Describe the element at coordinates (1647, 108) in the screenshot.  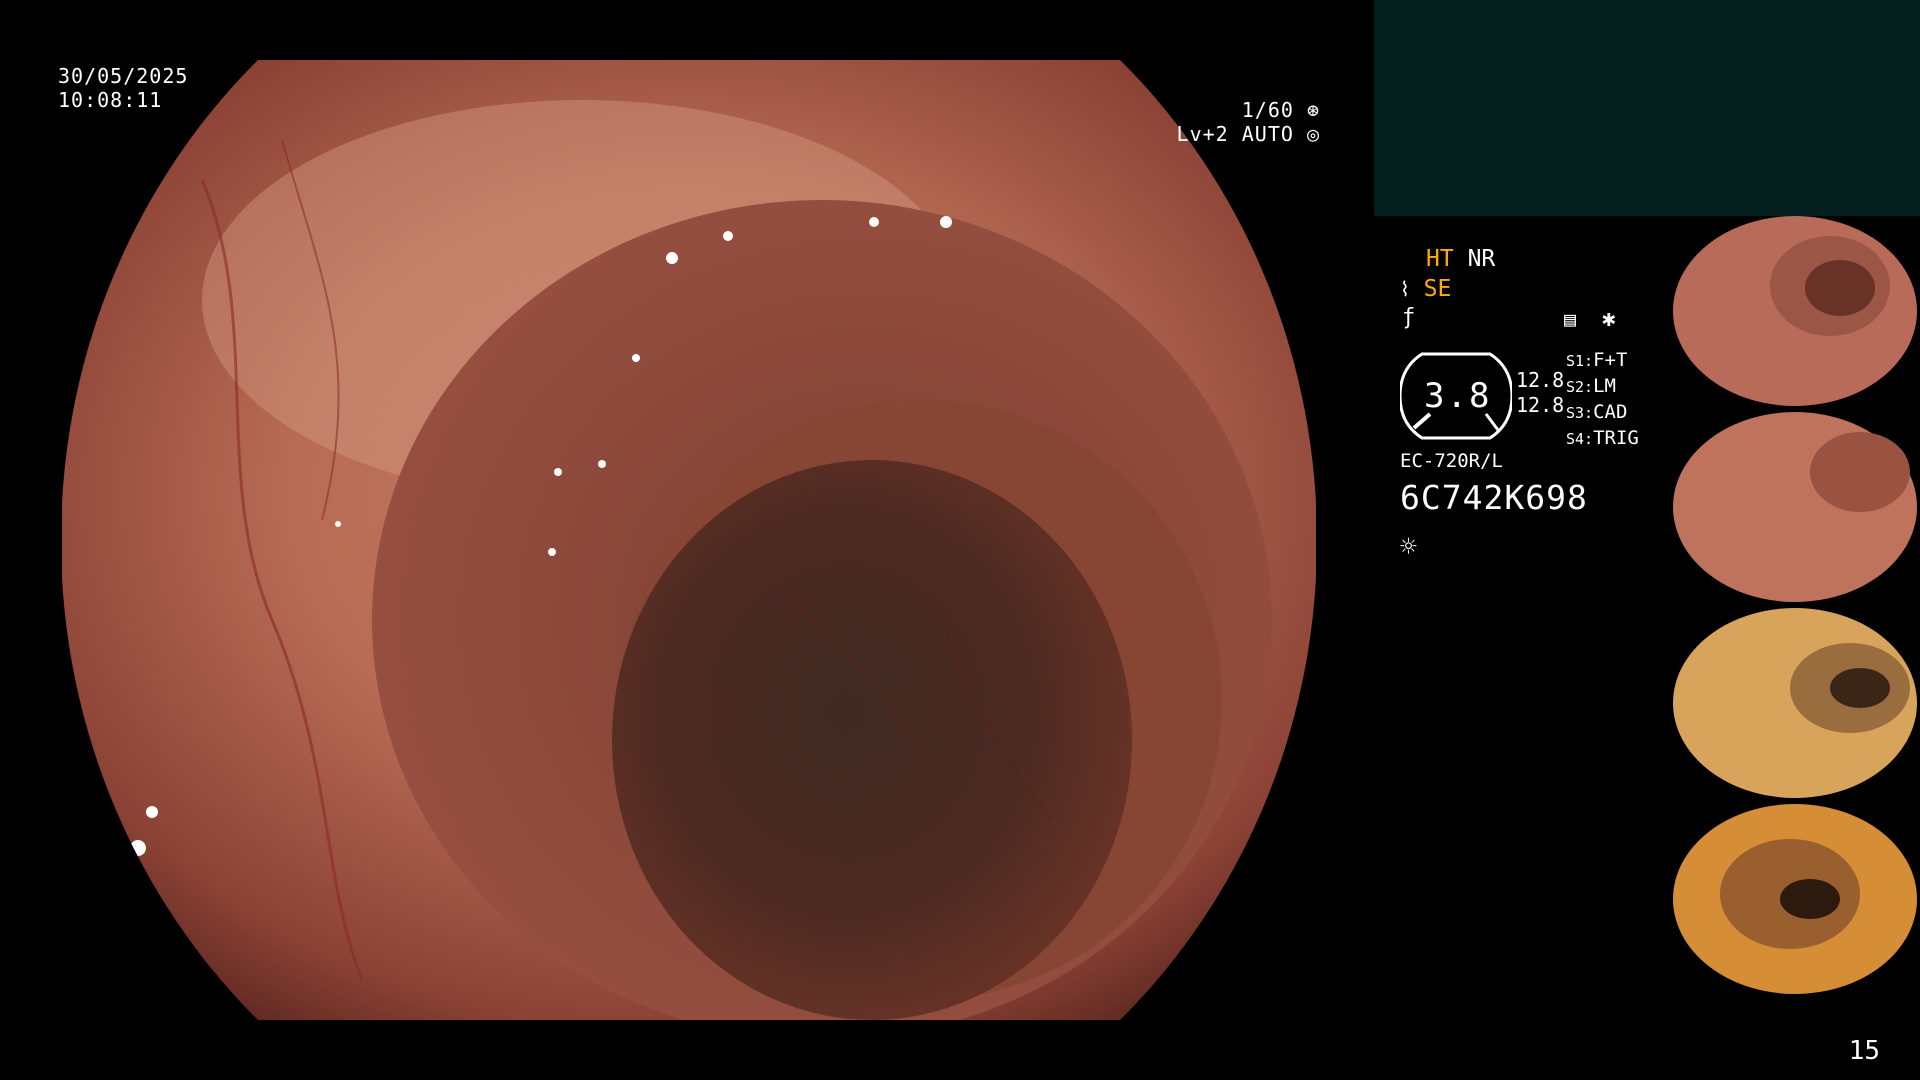
I see `top-right-panel` at that location.